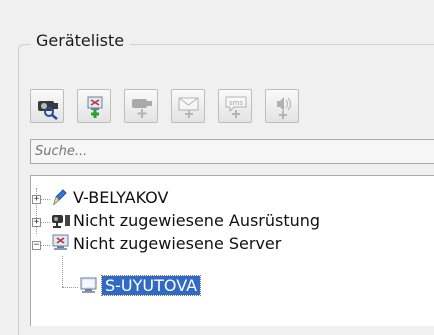 The height and width of the screenshot is (335, 434). What do you see at coordinates (60, 197) in the screenshot?
I see `pencil-icon` at bounding box center [60, 197].